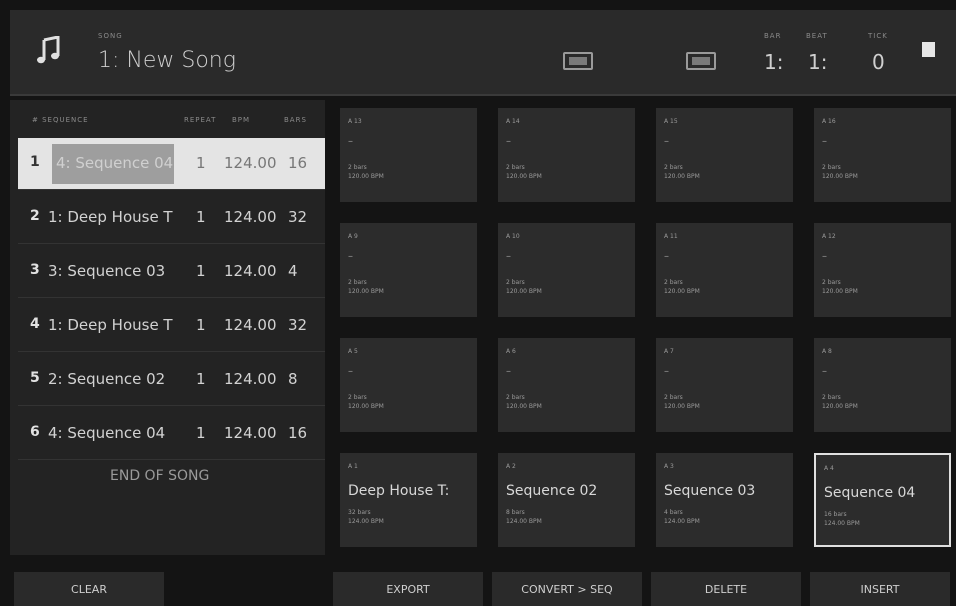 Image resolution: width=956 pixels, height=606 pixels. What do you see at coordinates (89, 589) in the screenshot?
I see `clear-button: CLEAR` at bounding box center [89, 589].